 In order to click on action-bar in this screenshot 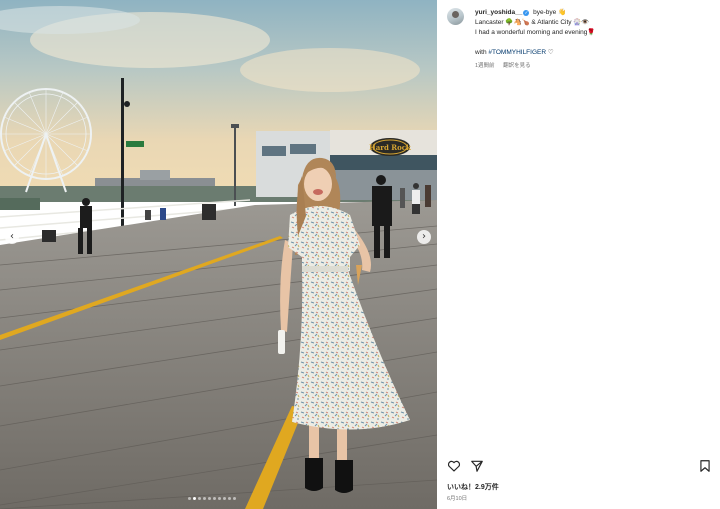, I will do `click(581, 466)`.